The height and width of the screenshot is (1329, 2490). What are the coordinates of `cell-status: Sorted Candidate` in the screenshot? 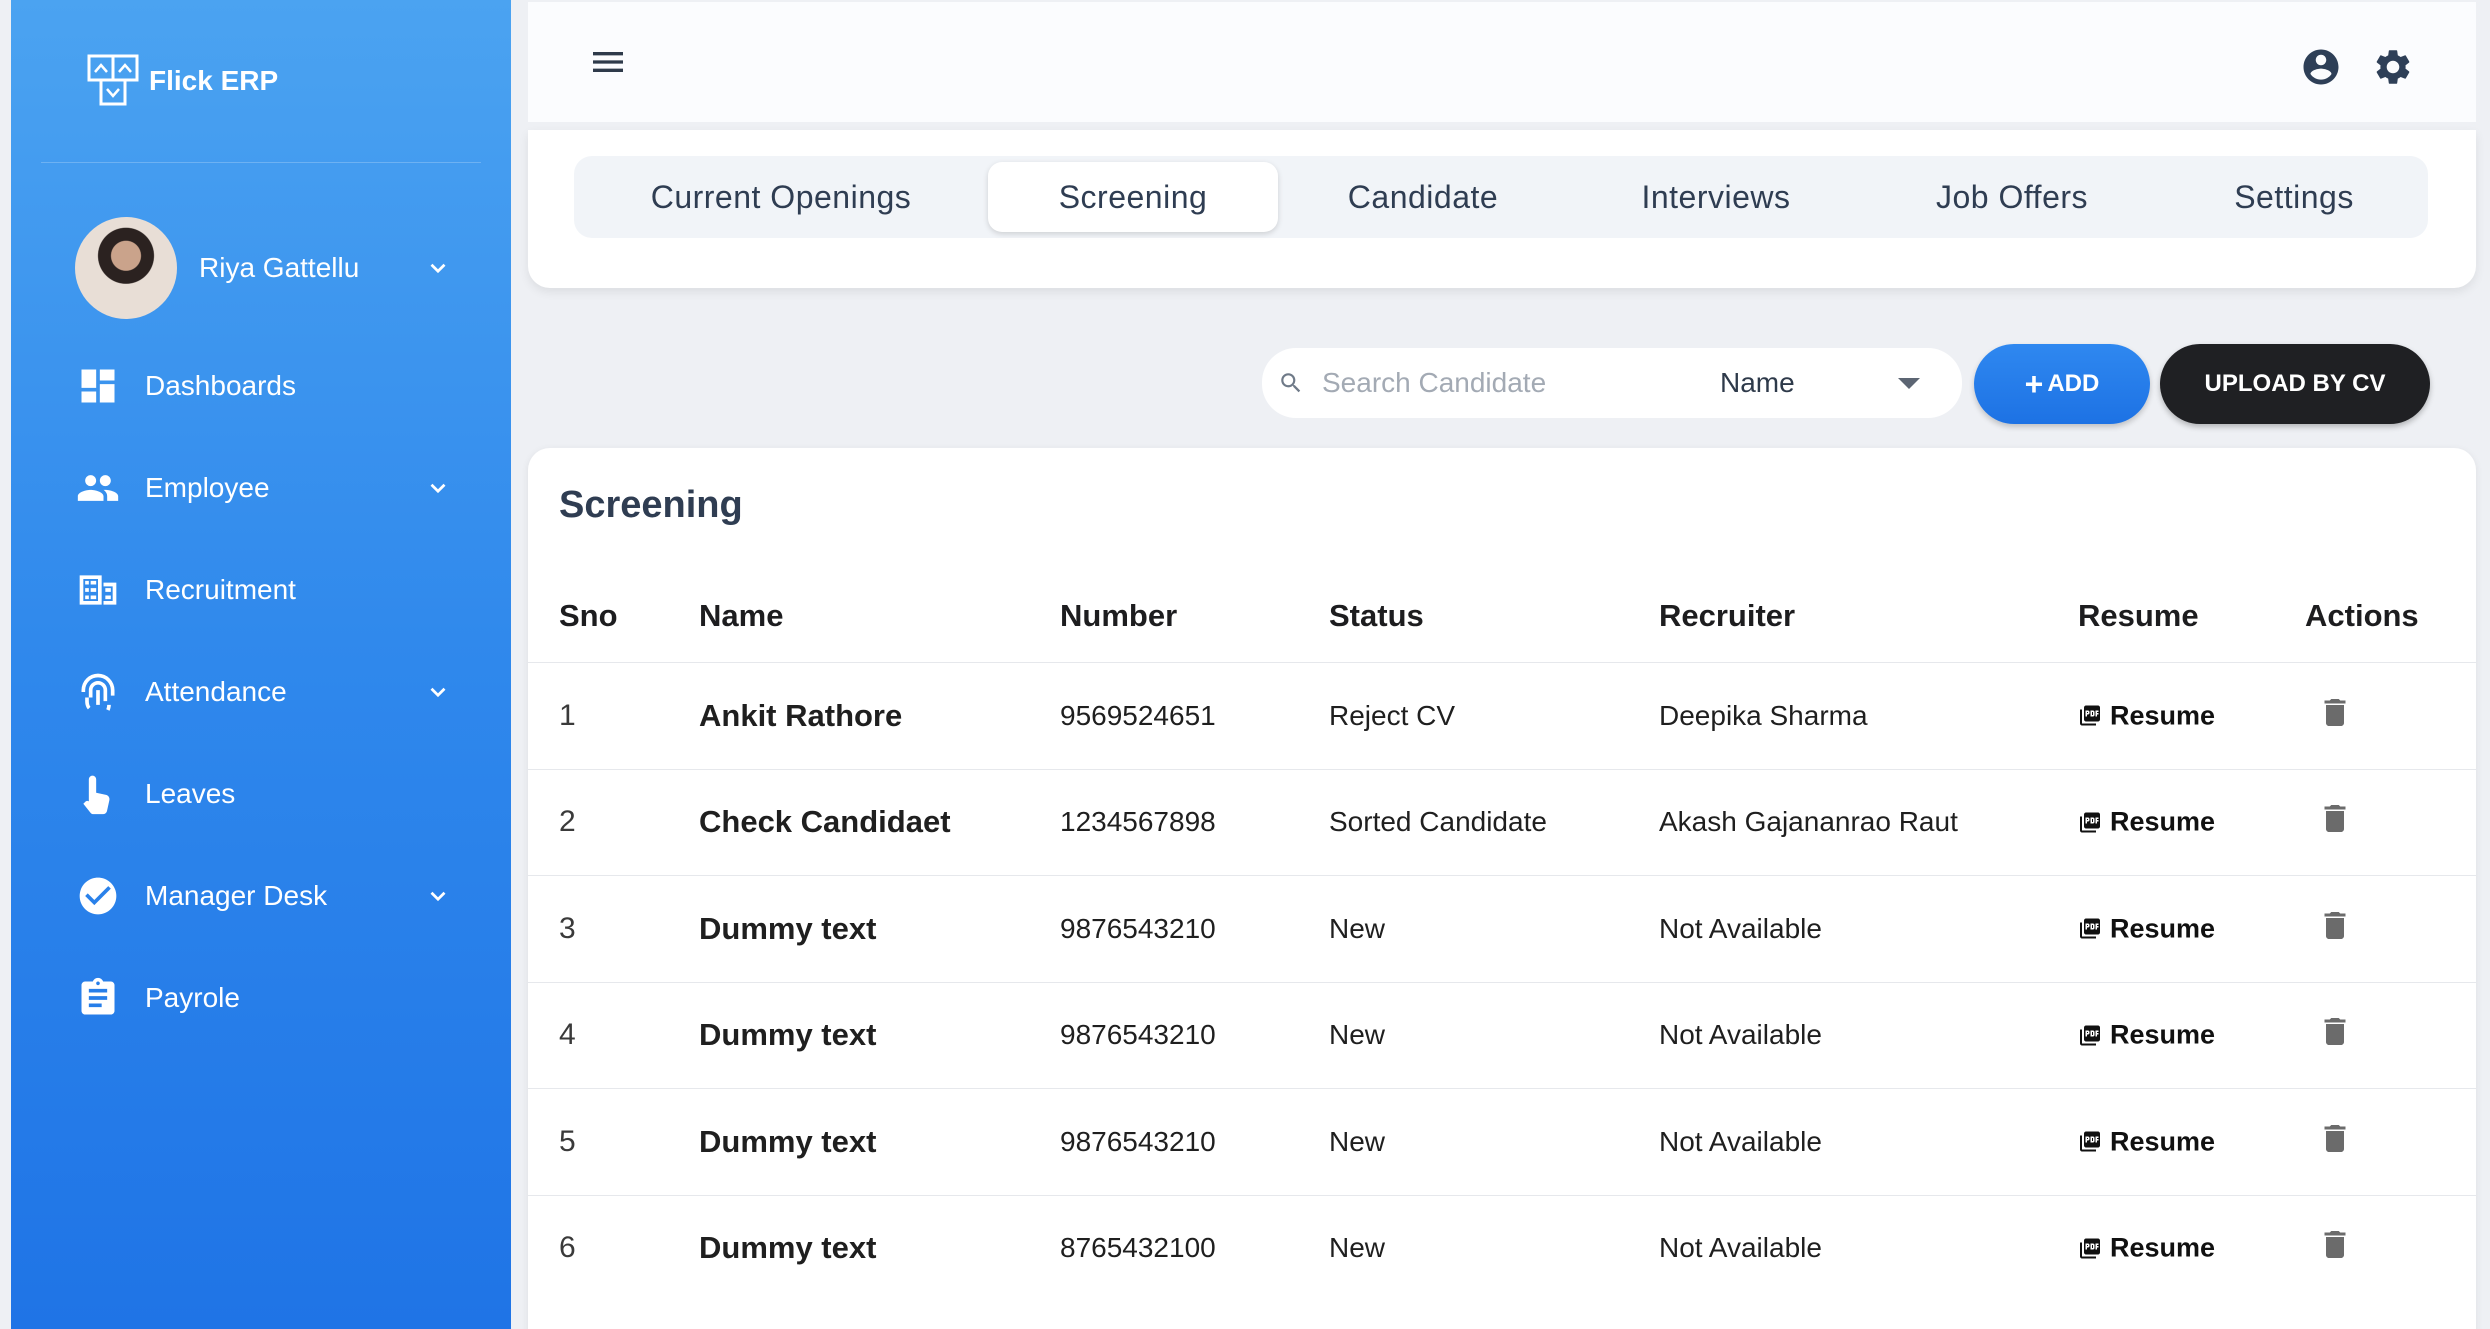 It's located at (1438, 822).